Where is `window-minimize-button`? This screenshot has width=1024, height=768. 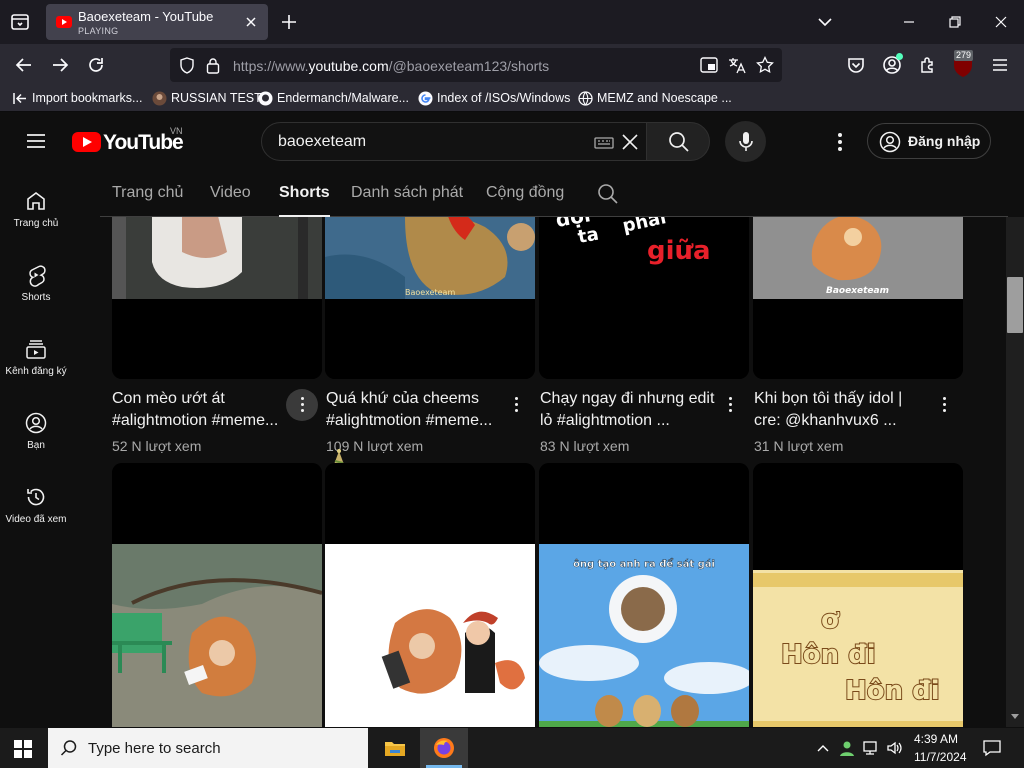 window-minimize-button is located at coordinates (909, 22).